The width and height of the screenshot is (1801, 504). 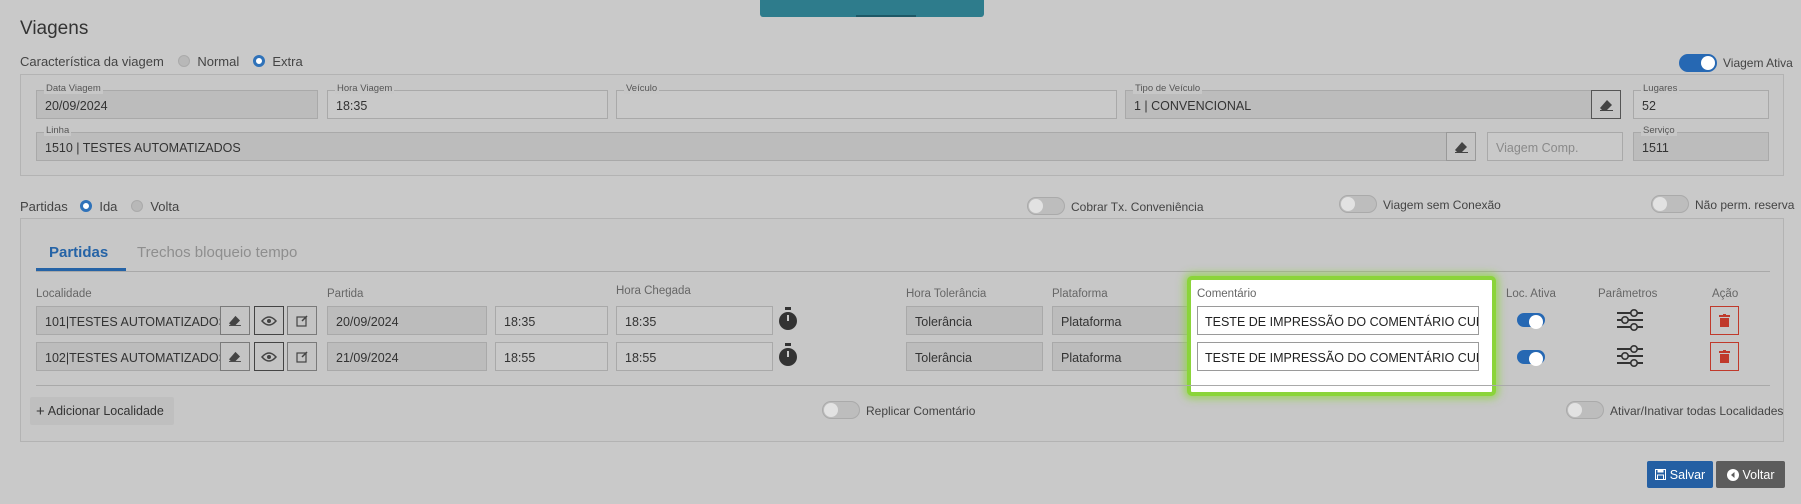 What do you see at coordinates (92, 61) in the screenshot?
I see `caracteristica-label: Característica da viagem` at bounding box center [92, 61].